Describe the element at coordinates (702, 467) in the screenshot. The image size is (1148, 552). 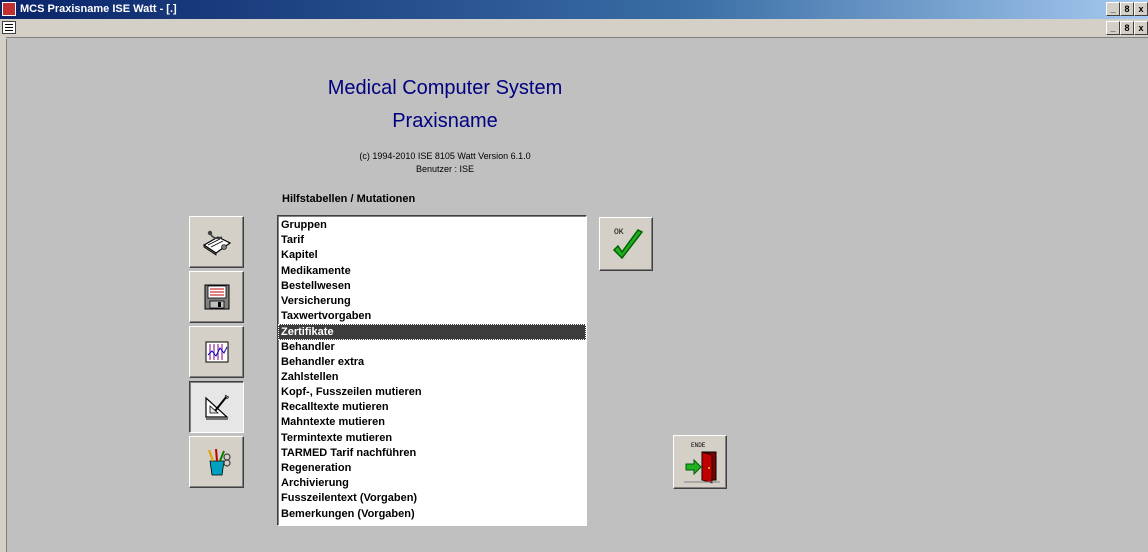
I see `exit-door-icon` at that location.